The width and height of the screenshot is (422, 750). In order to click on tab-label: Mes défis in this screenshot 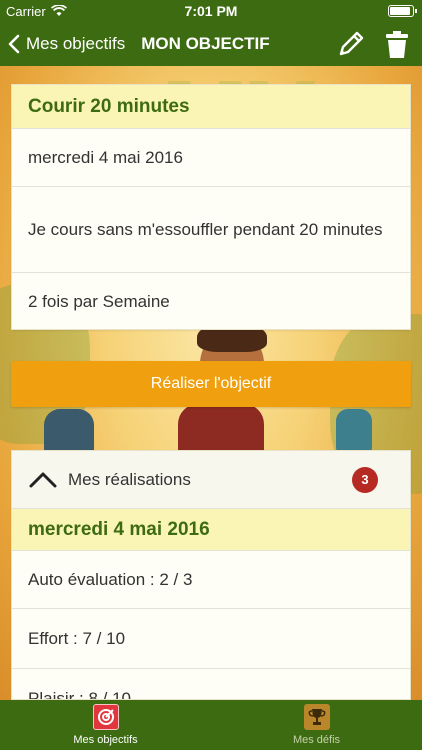, I will do `click(316, 740)`.